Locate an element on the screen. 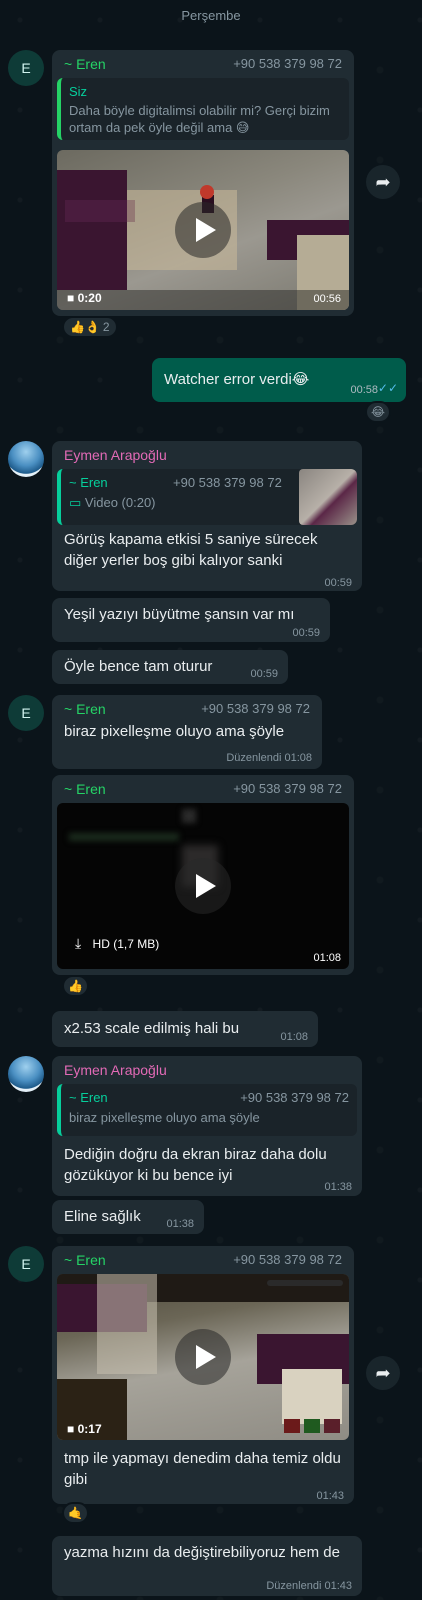 The width and height of the screenshot is (422, 1600). message-text: biraz pixelleşme oluyo ama şöyle is located at coordinates (174, 731).